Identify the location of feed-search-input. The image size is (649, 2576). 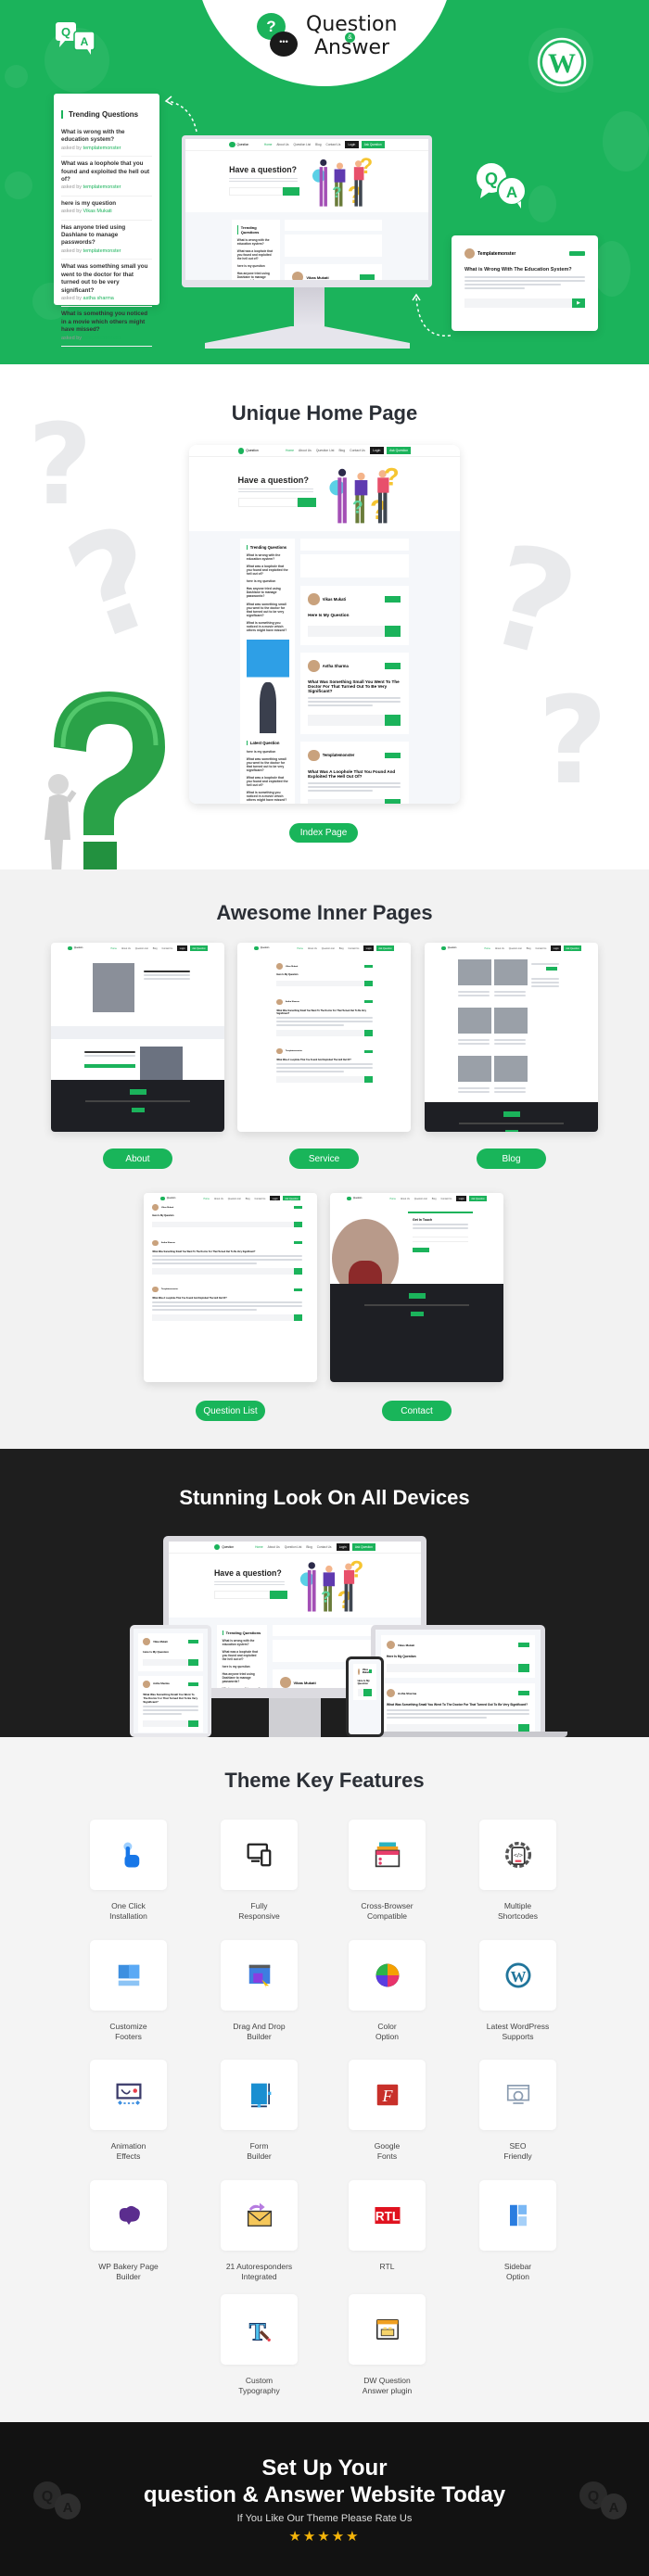
(323, 1630).